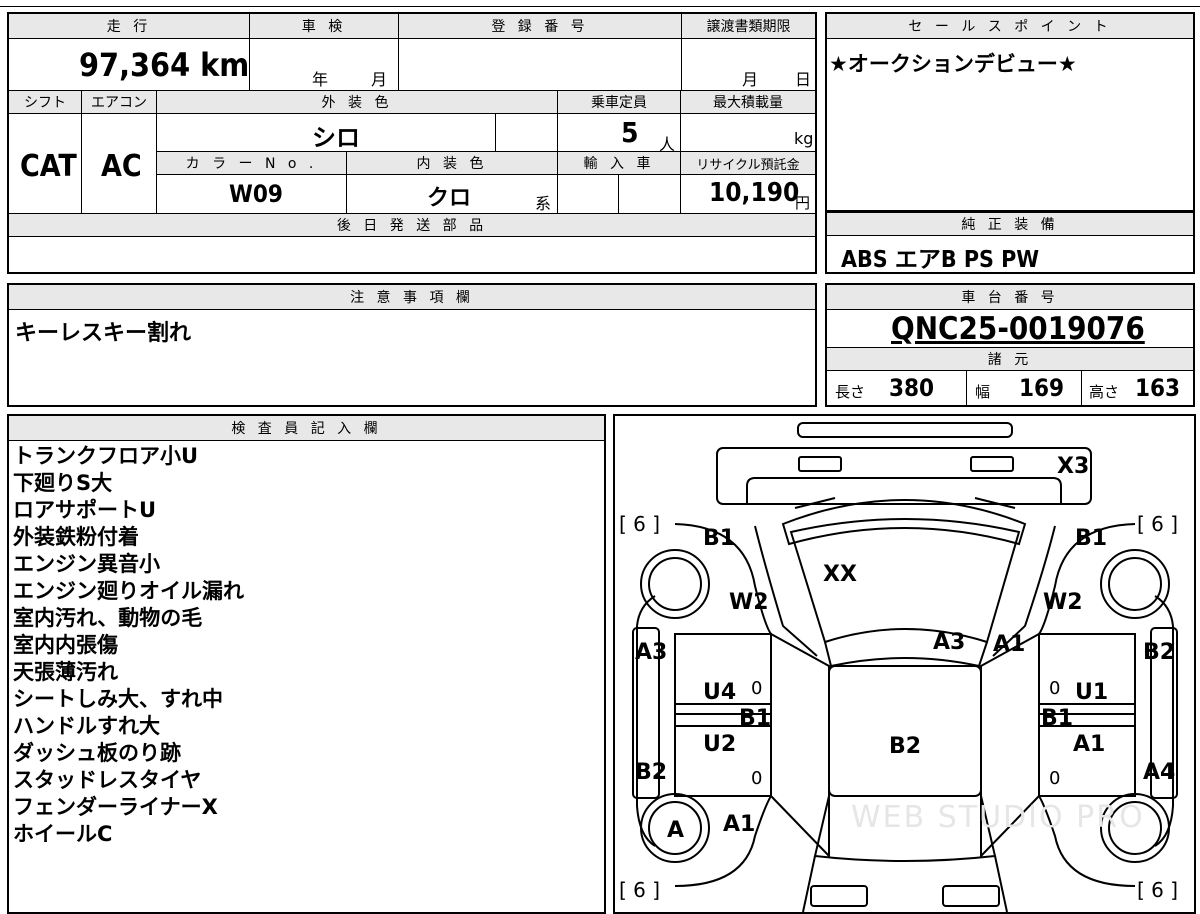 The width and height of the screenshot is (1200, 914). I want to click on interior-unit: 系, so click(543, 203).